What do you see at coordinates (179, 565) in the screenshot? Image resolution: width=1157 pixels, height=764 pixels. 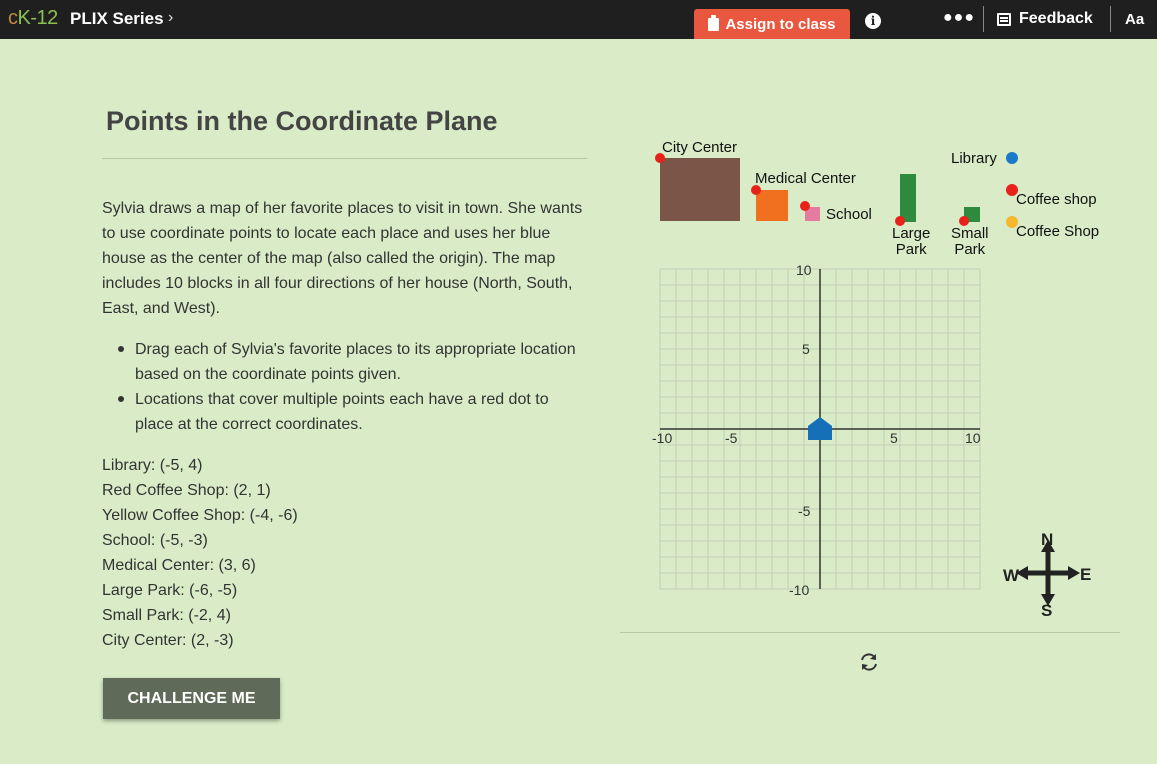 I see `coordinate-item: Medical Center: (3, 6)` at bounding box center [179, 565].